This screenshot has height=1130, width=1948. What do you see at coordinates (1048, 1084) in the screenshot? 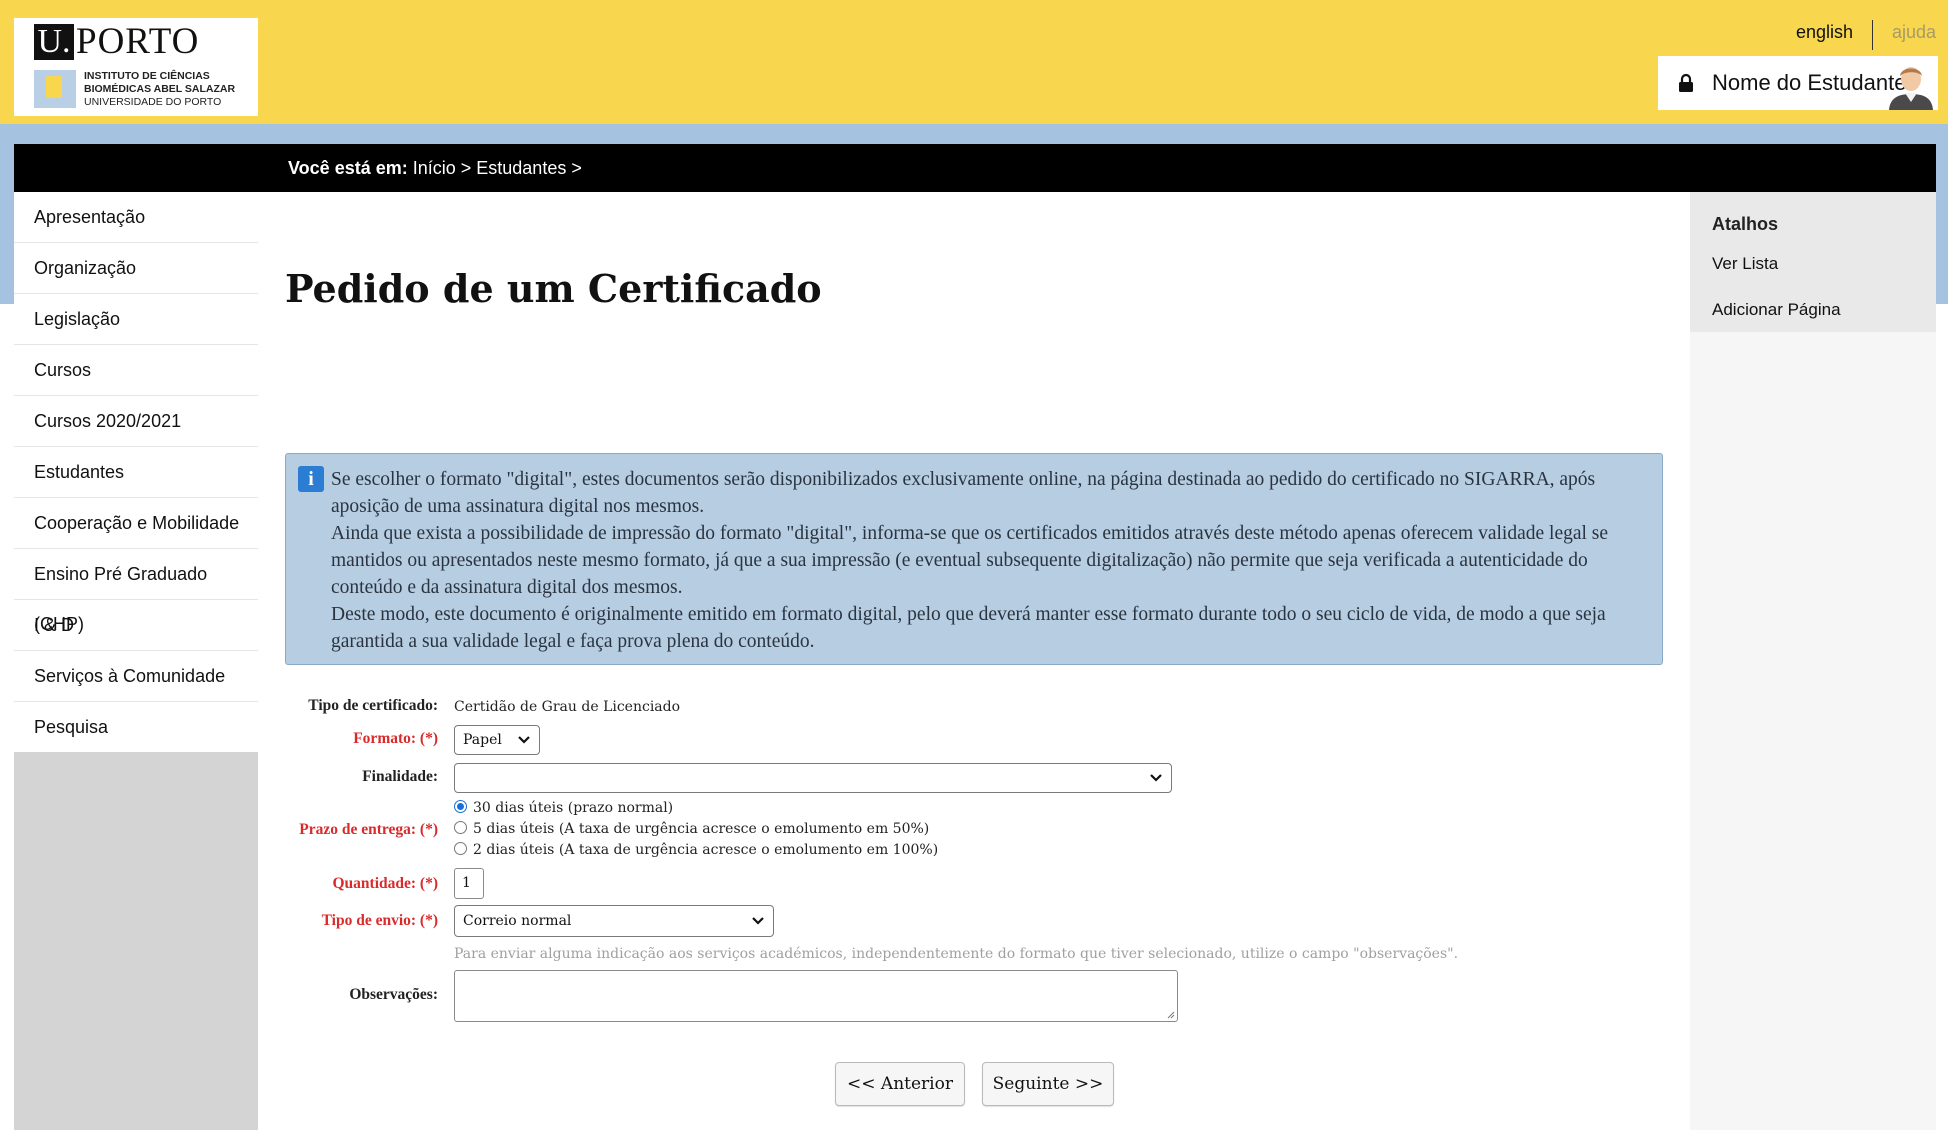
I see `next-button: Seguinte >>` at bounding box center [1048, 1084].